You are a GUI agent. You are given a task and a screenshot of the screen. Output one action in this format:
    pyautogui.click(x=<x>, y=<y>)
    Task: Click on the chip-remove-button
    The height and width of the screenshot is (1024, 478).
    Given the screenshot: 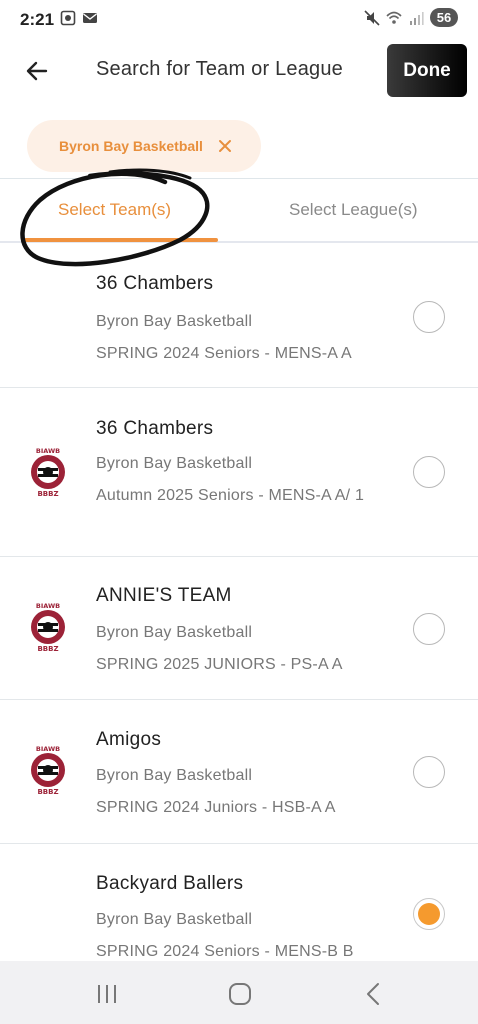 What is the action you would take?
    pyautogui.click(x=225, y=146)
    